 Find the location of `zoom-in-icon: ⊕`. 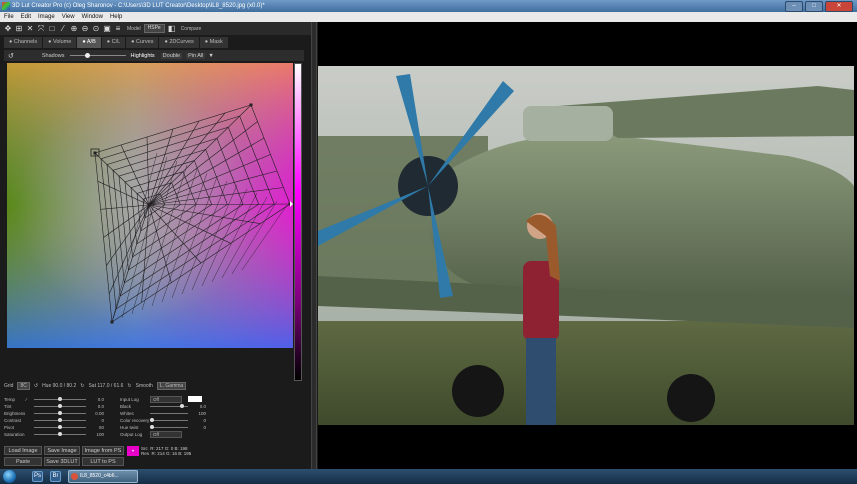

zoom-in-icon: ⊕ is located at coordinates (74, 28).